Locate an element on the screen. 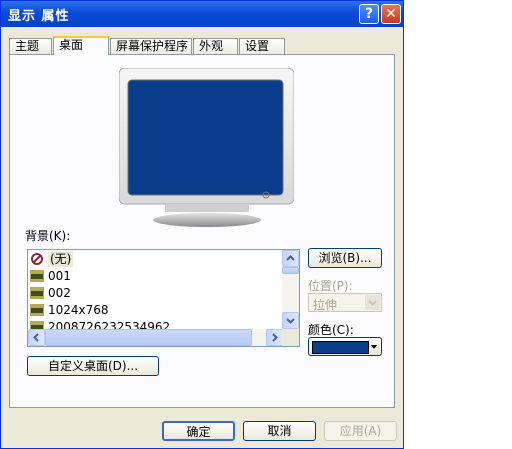  arrow-up-icon is located at coordinates (290, 258).